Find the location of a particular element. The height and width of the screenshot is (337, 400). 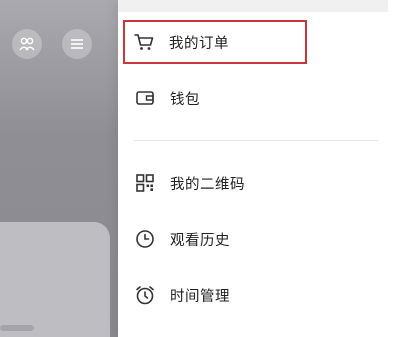

menu-icon is located at coordinates (77, 44).